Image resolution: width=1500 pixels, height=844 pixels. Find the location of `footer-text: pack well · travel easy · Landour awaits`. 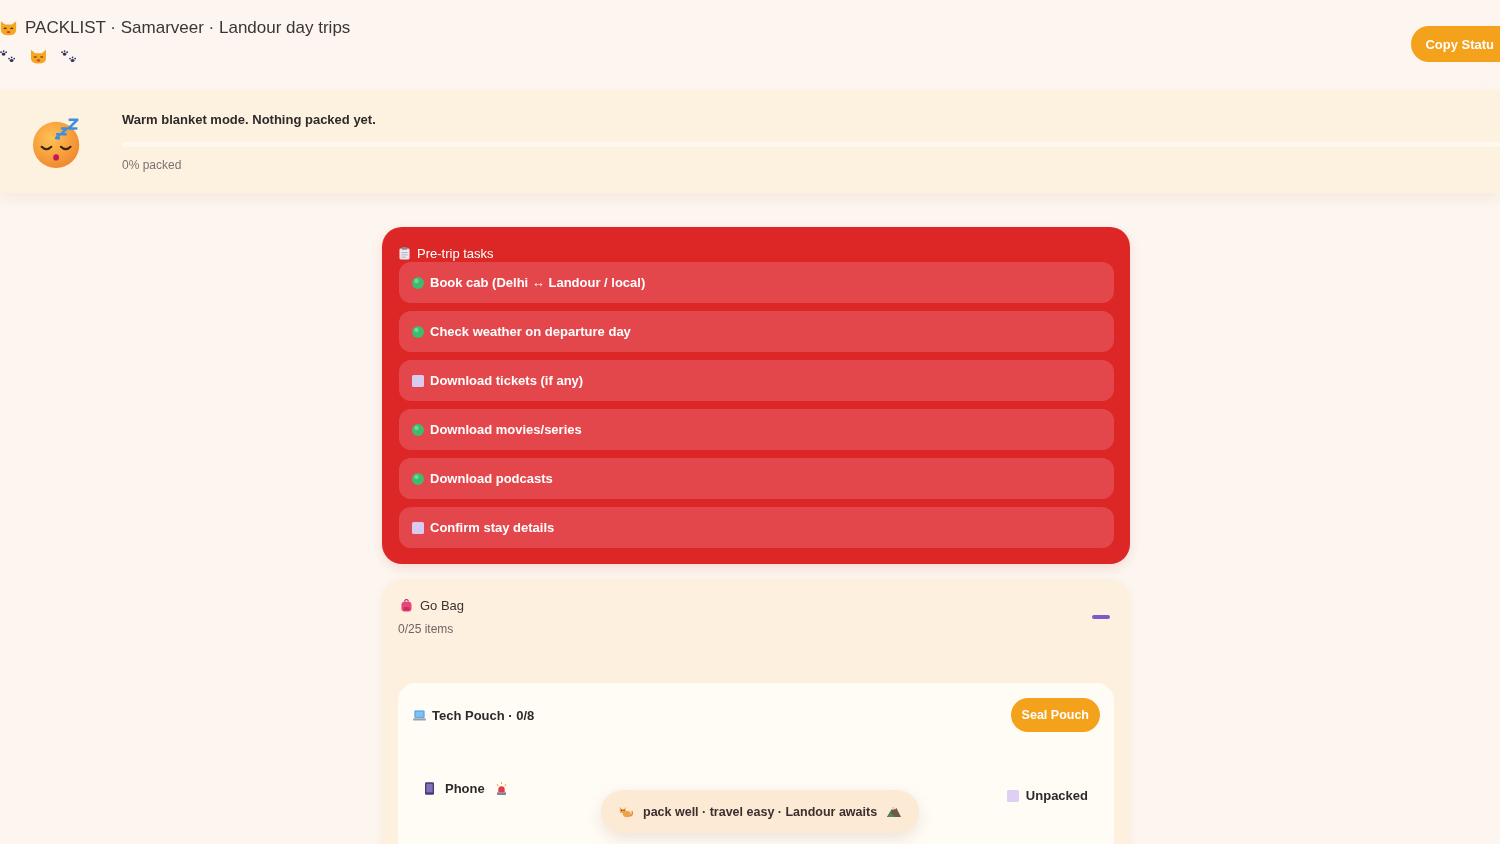

footer-text: pack well · travel easy · Landour awaits is located at coordinates (760, 811).